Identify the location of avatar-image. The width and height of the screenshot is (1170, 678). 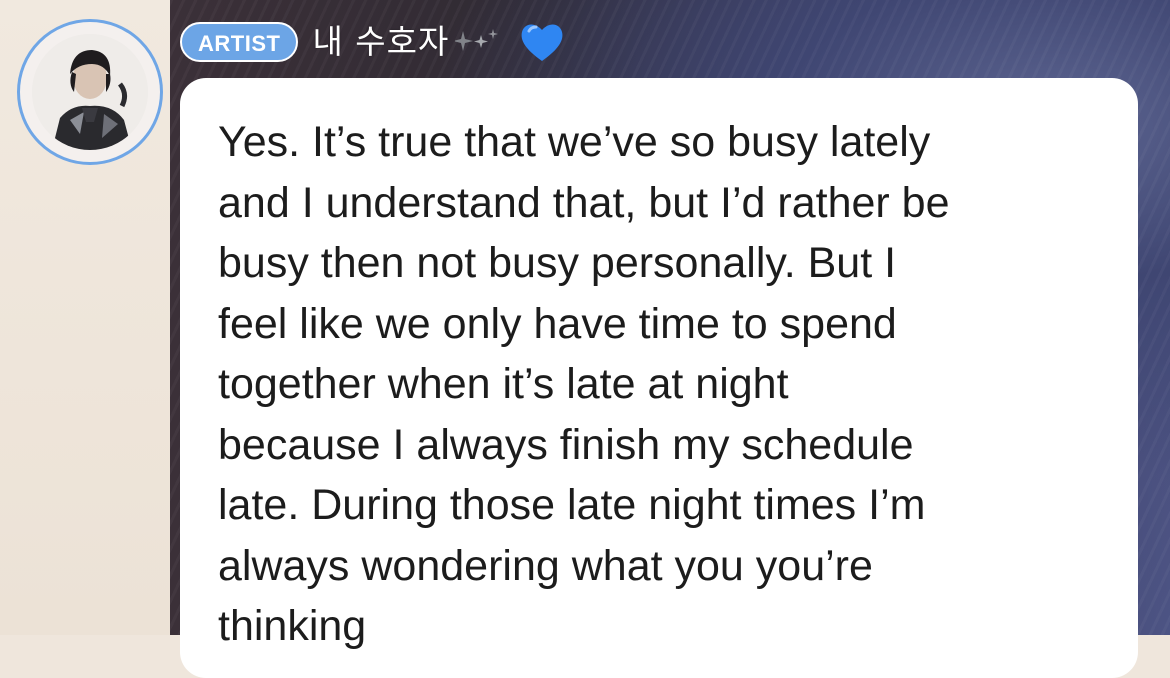
(90, 92).